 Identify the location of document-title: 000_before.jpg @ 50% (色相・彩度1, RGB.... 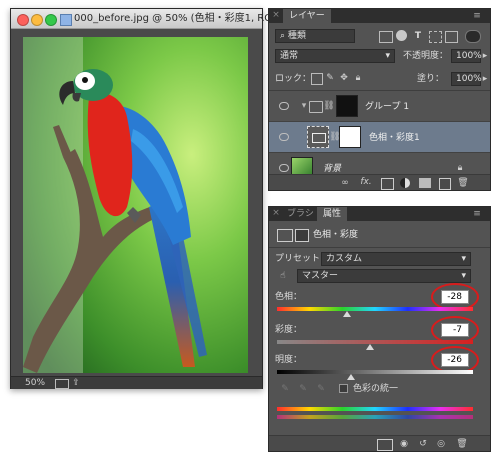
(181, 18).